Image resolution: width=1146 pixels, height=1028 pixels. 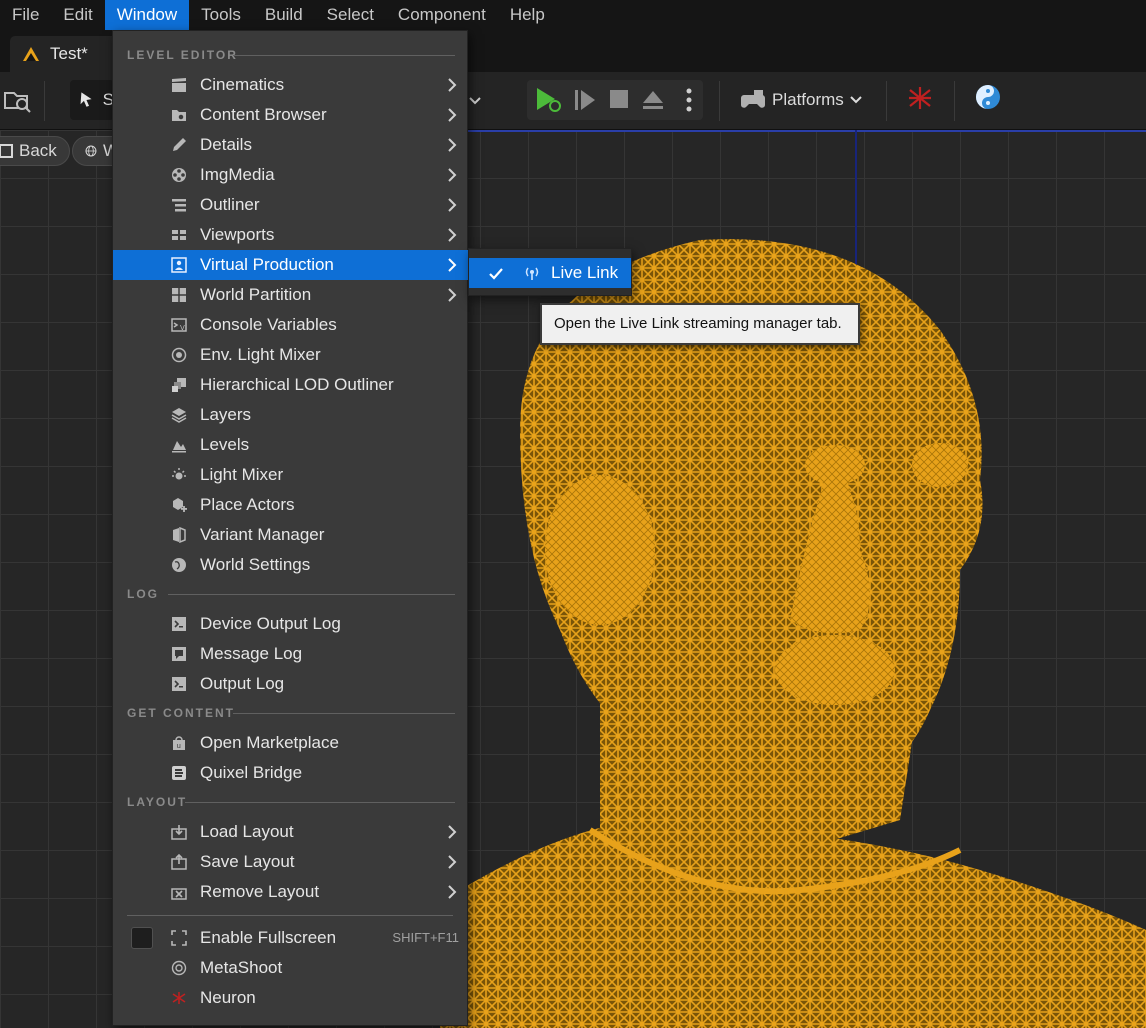 I want to click on section-layout: LAYOUT, so click(x=291, y=802).